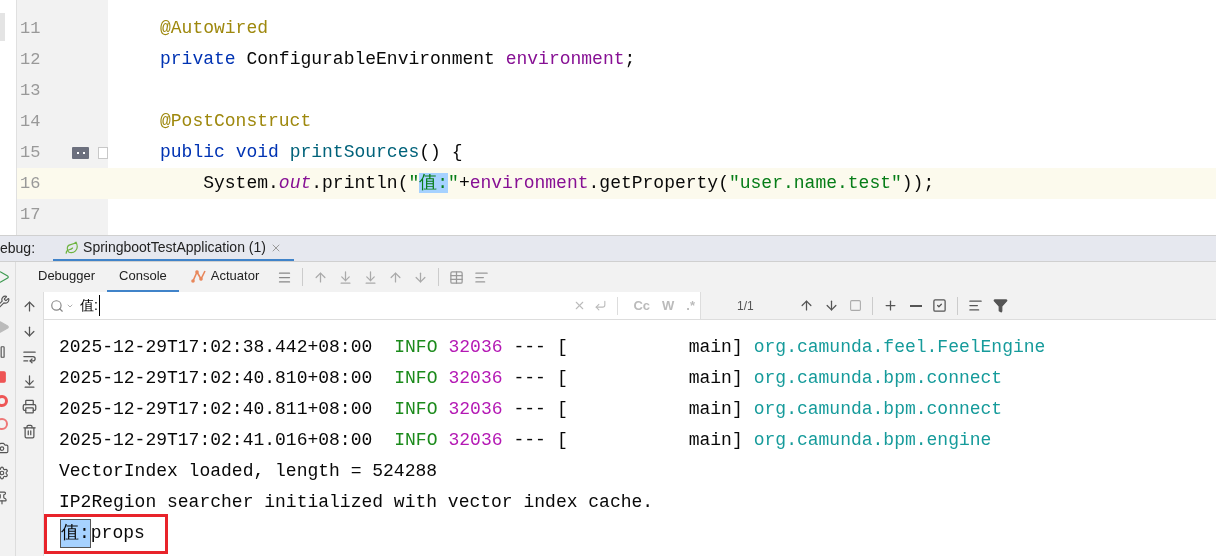  Describe the element at coordinates (117, 533) in the screenshot. I see `console-text: props` at that location.